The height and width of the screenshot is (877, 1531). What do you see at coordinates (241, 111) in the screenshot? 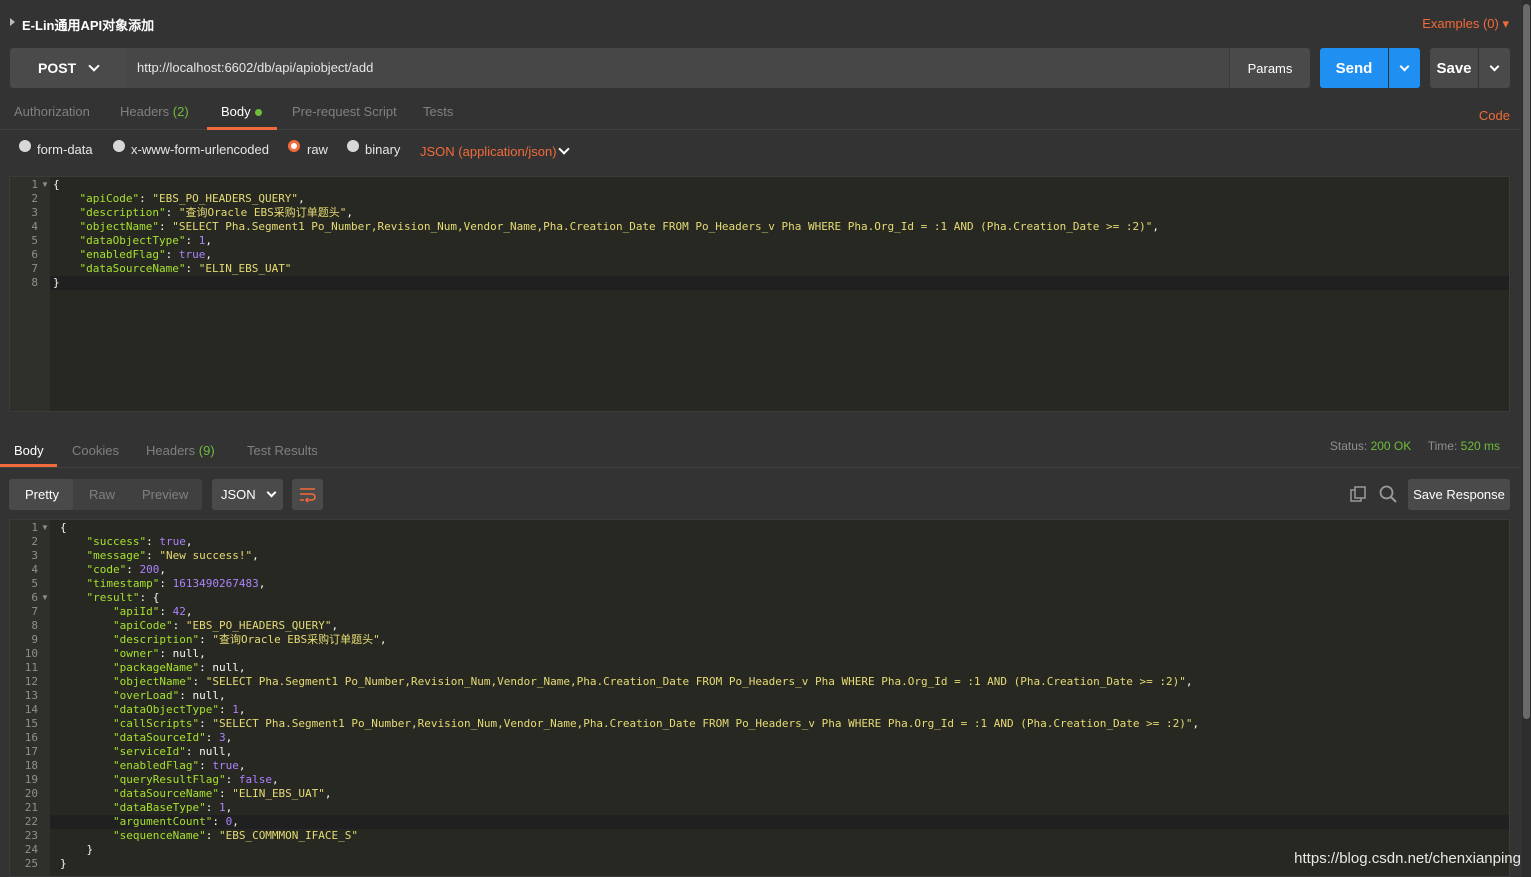
I see `tab-body: Body` at bounding box center [241, 111].